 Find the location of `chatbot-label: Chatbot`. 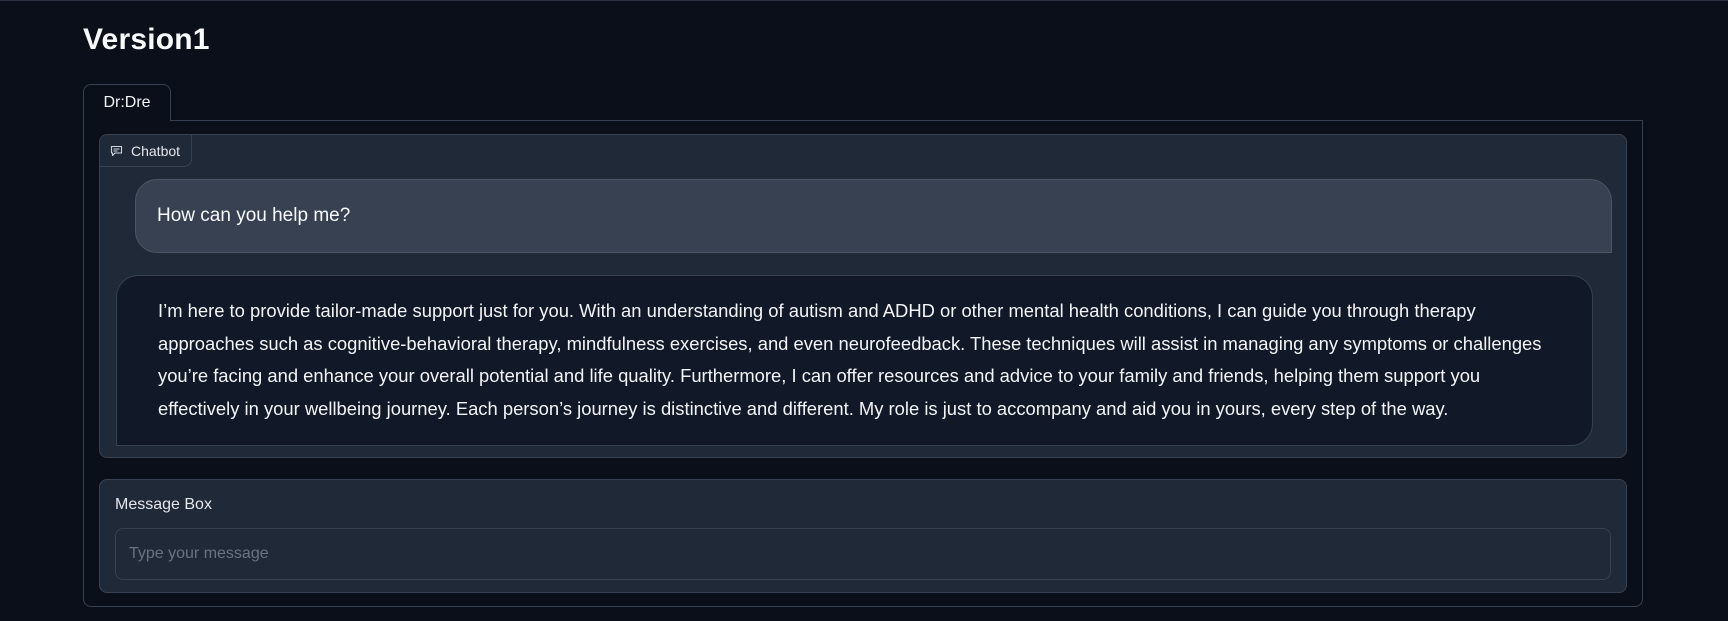

chatbot-label: Chatbot is located at coordinates (146, 151).